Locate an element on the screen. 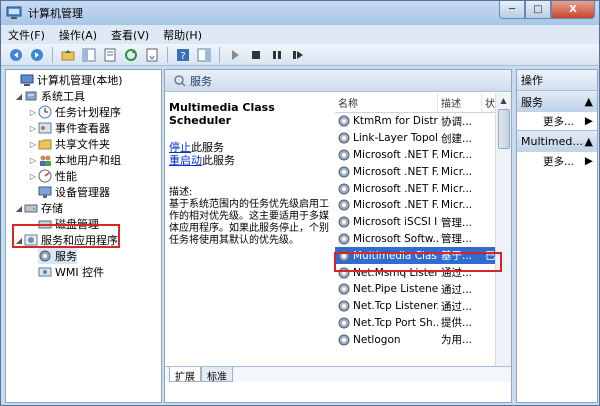 This screenshot has height=406, width=600. tab-standard: 标准 is located at coordinates (217, 375).